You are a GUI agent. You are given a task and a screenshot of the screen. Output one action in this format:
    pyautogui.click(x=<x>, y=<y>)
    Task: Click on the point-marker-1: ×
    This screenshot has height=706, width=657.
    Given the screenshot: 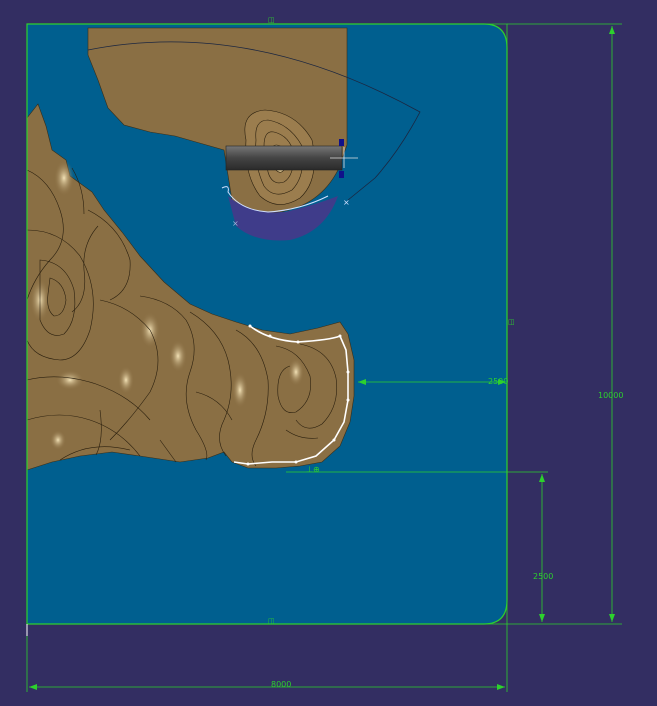 What is the action you would take?
    pyautogui.click(x=235, y=223)
    